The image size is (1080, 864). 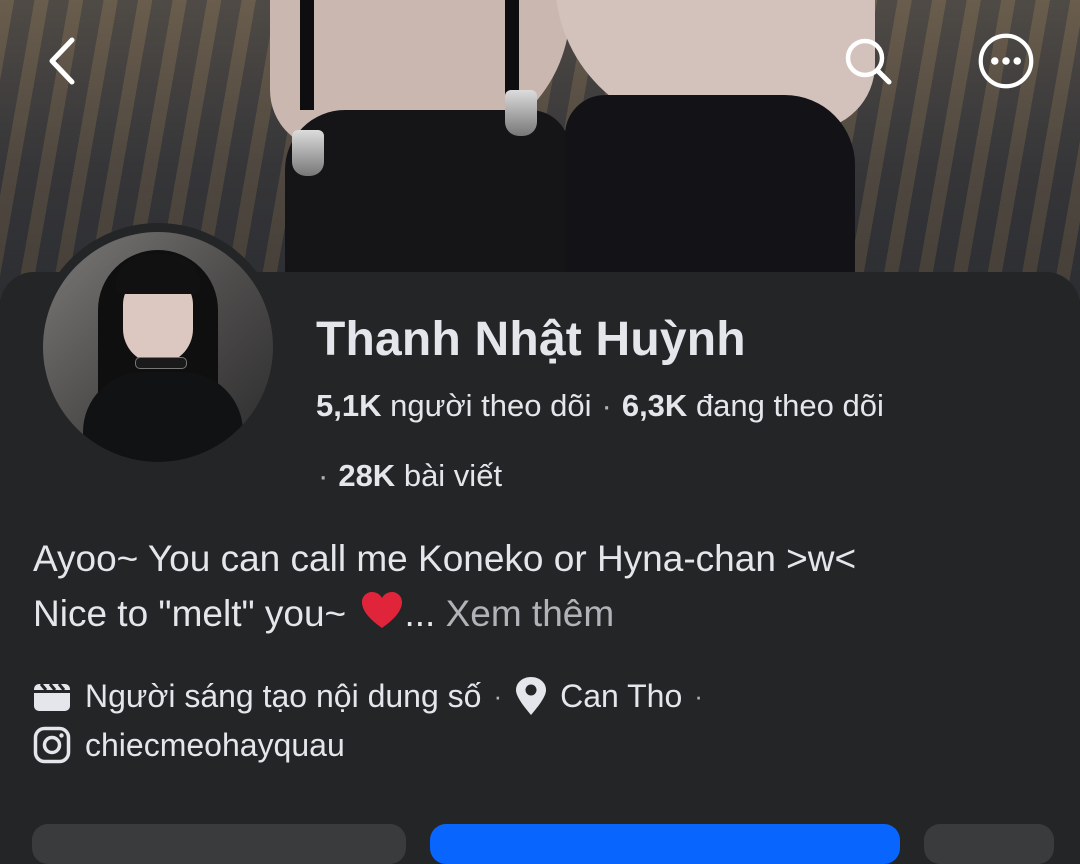 What do you see at coordinates (665, 844) in the screenshot?
I see `primary-action-button` at bounding box center [665, 844].